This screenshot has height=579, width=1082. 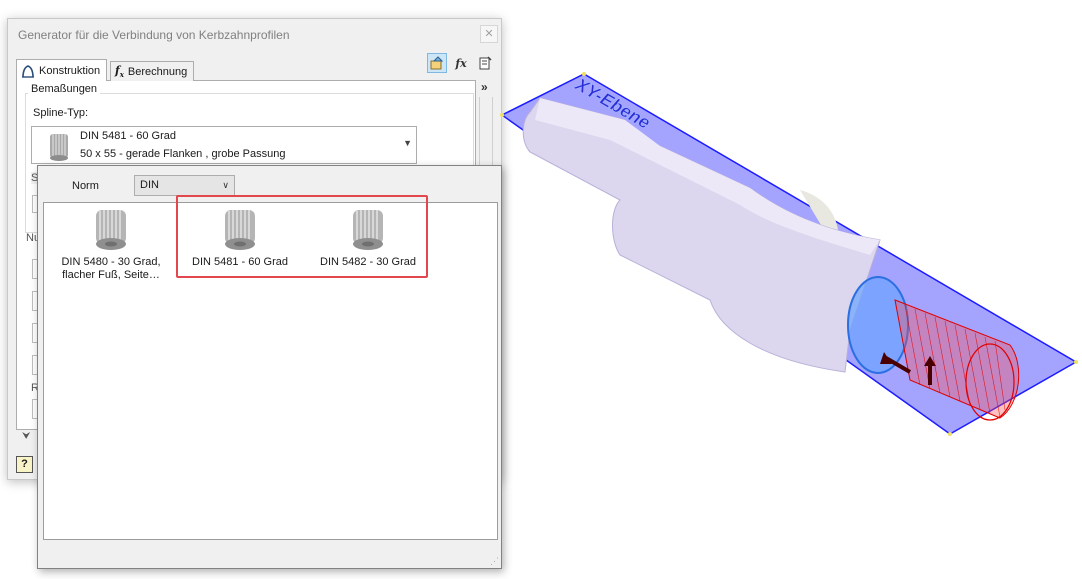 What do you see at coordinates (183, 154) in the screenshot?
I see `spline-type-size: 50 x 55 - gerade Flanken , grobe Passung` at bounding box center [183, 154].